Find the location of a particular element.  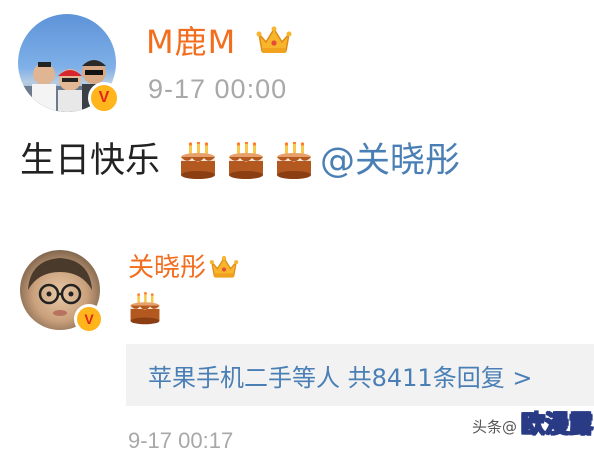

comment-timestamp: 9-17 00:17 is located at coordinates (181, 440).